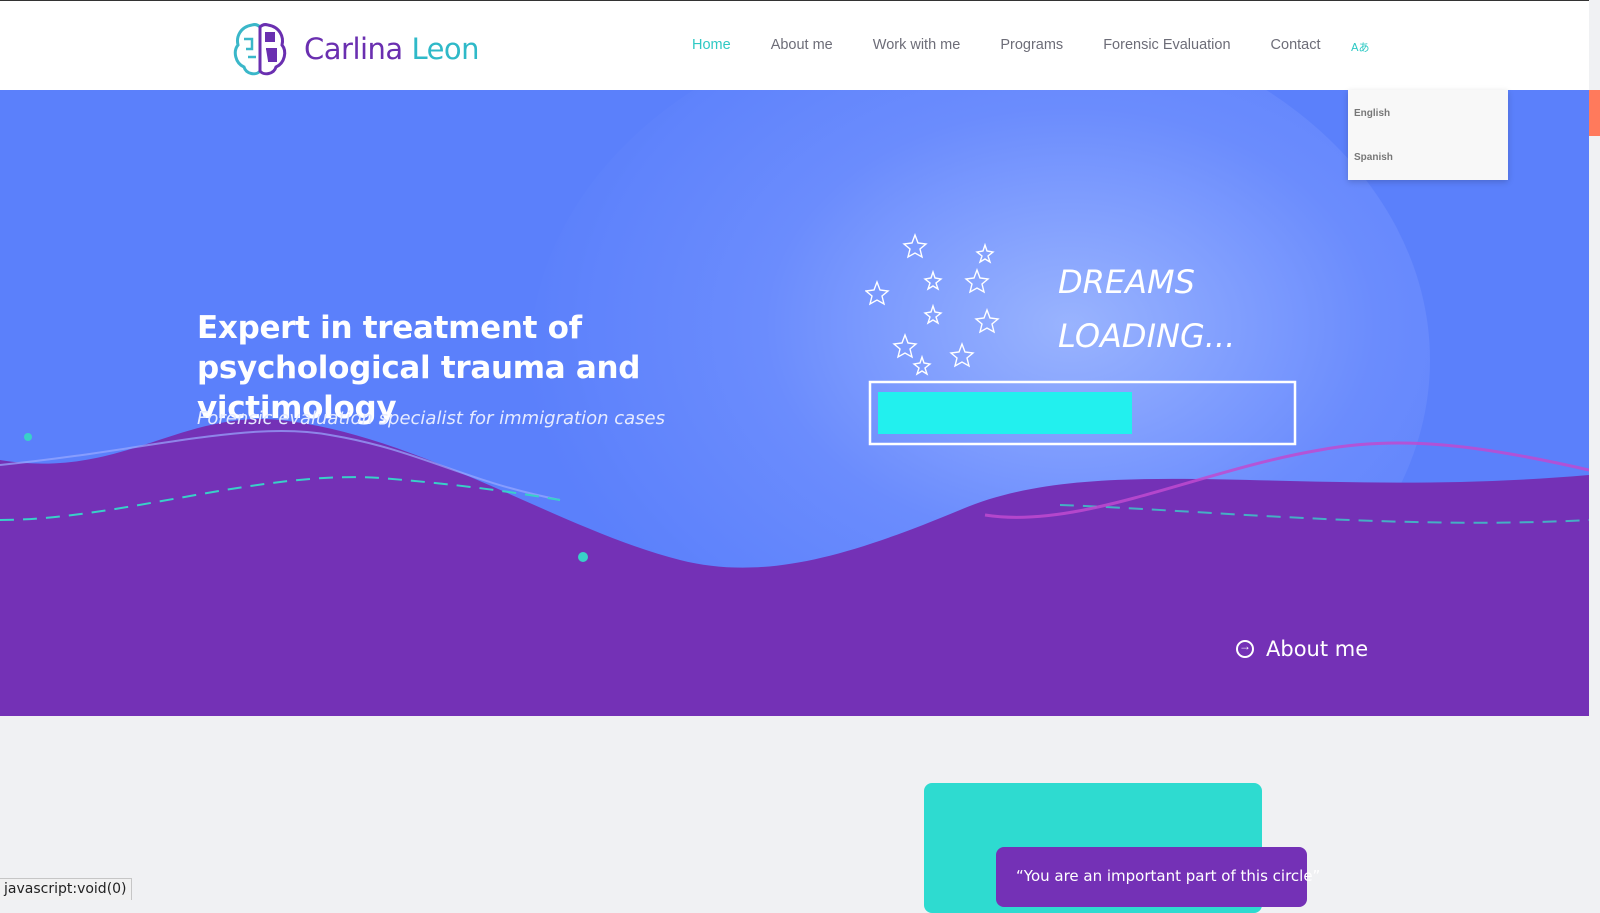 This screenshot has width=1600, height=913. I want to click on nav-home: Home, so click(711, 45).